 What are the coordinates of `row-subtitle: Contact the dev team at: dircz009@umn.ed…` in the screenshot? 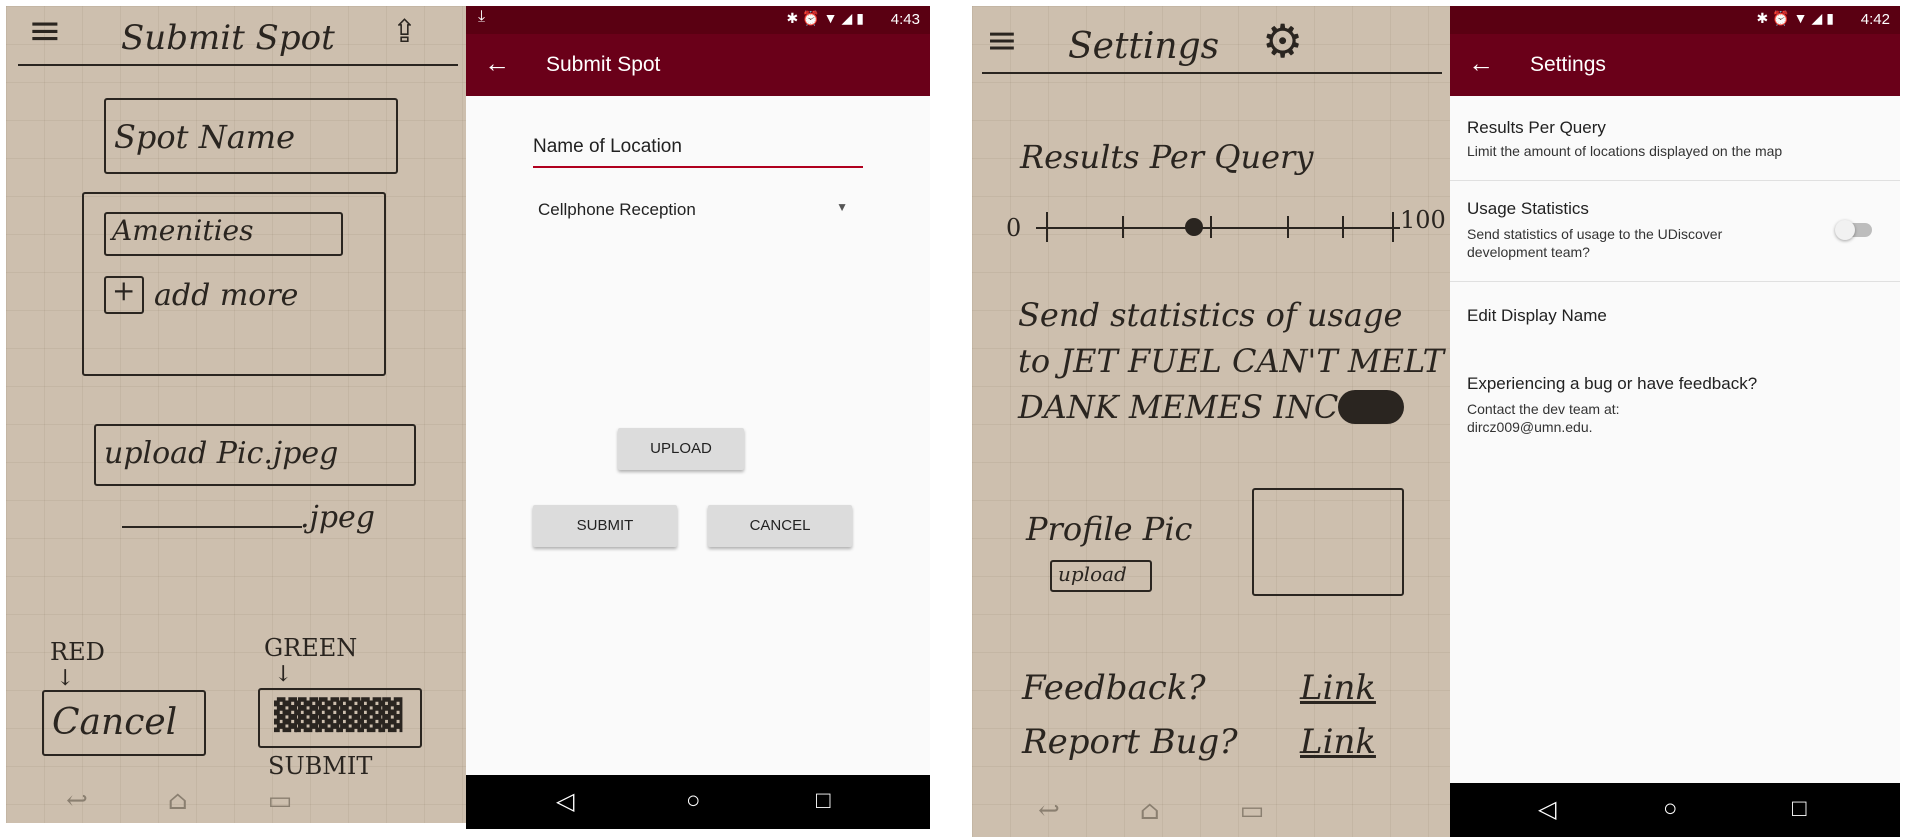 It's located at (1543, 418).